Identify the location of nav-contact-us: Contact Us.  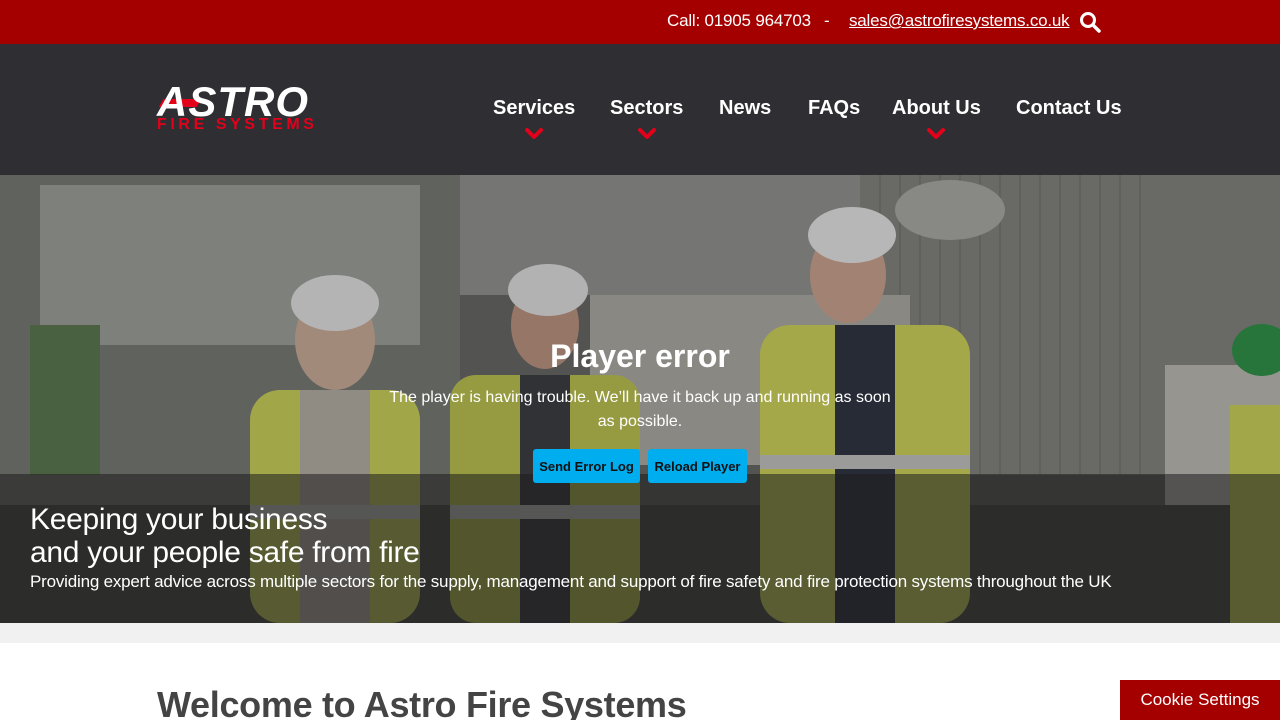
(1069, 108).